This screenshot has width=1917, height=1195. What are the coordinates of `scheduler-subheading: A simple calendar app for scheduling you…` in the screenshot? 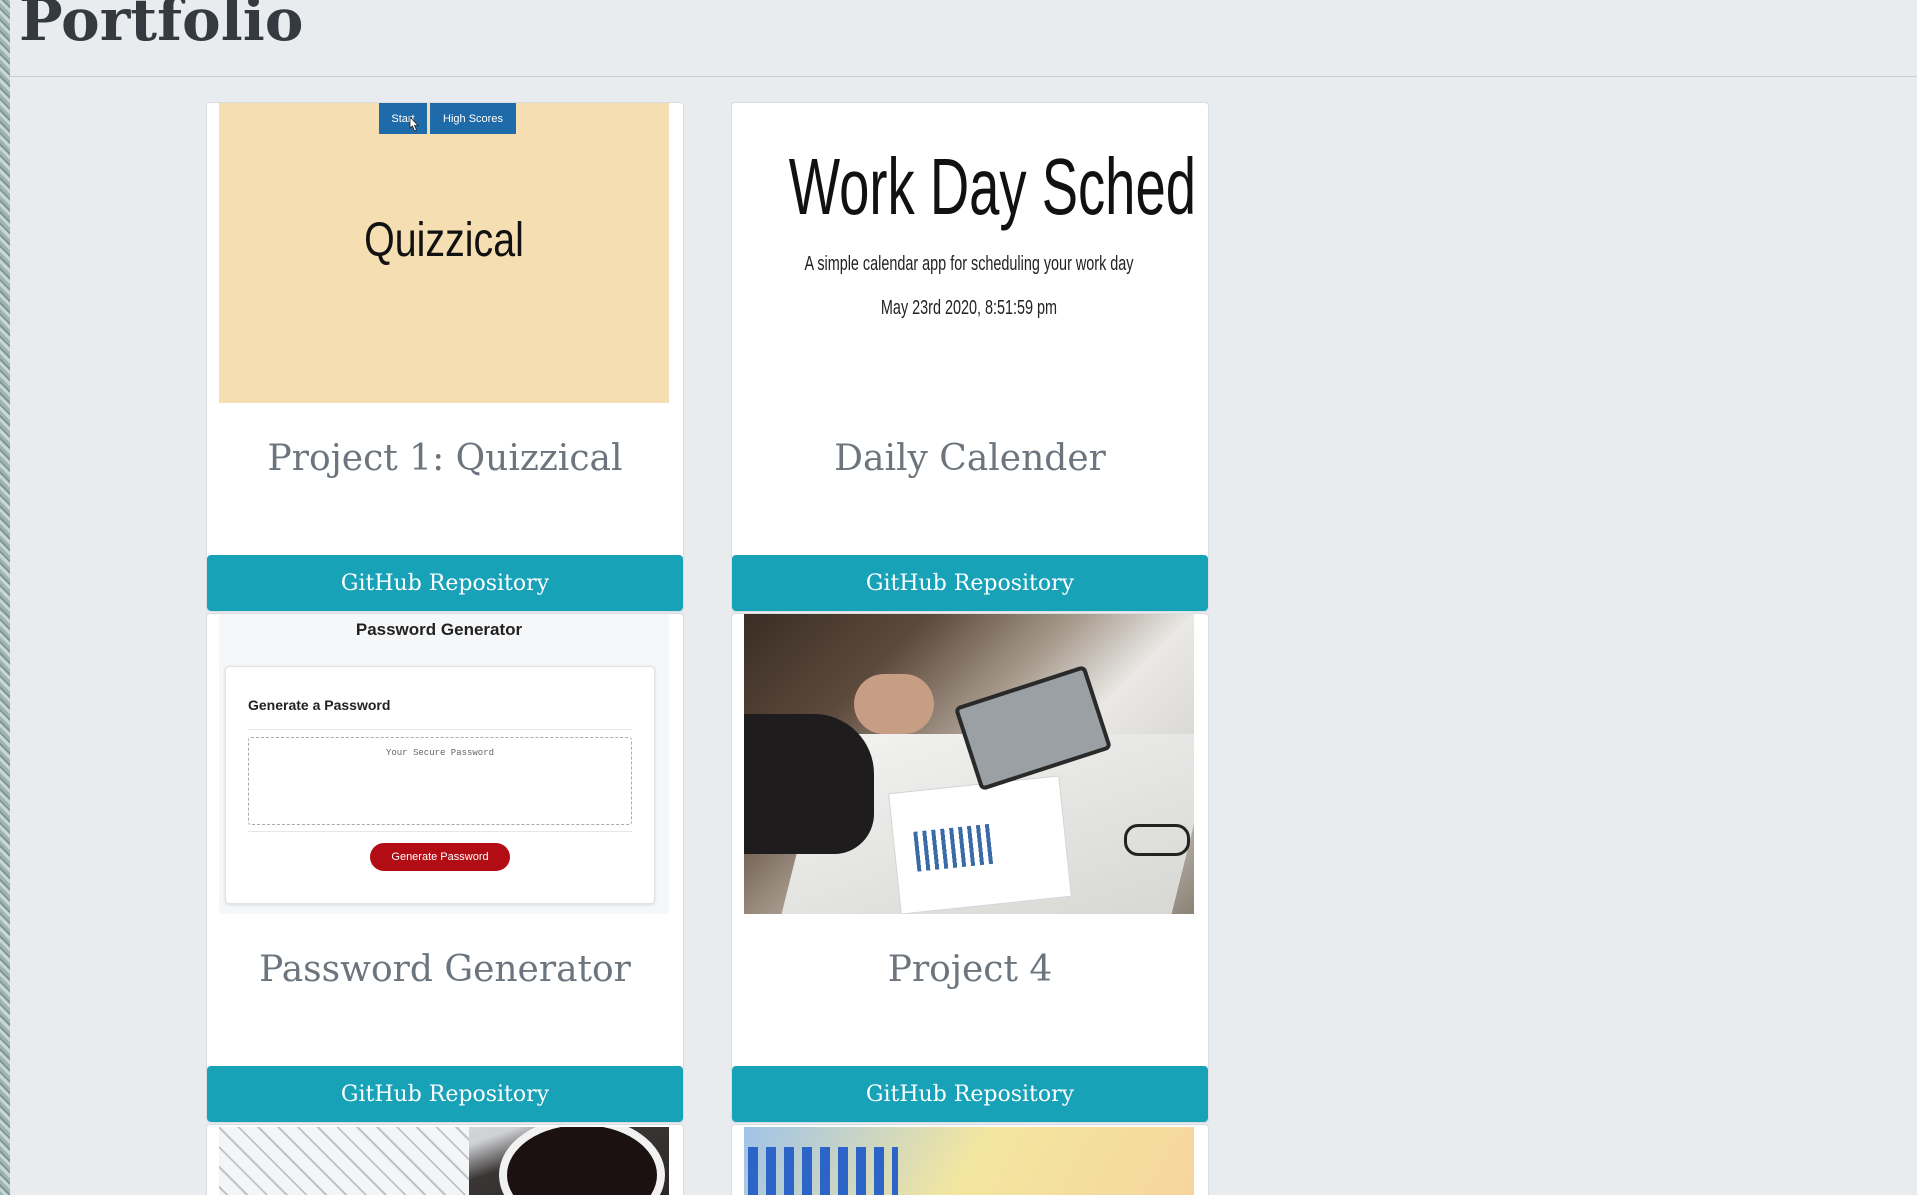 It's located at (969, 264).